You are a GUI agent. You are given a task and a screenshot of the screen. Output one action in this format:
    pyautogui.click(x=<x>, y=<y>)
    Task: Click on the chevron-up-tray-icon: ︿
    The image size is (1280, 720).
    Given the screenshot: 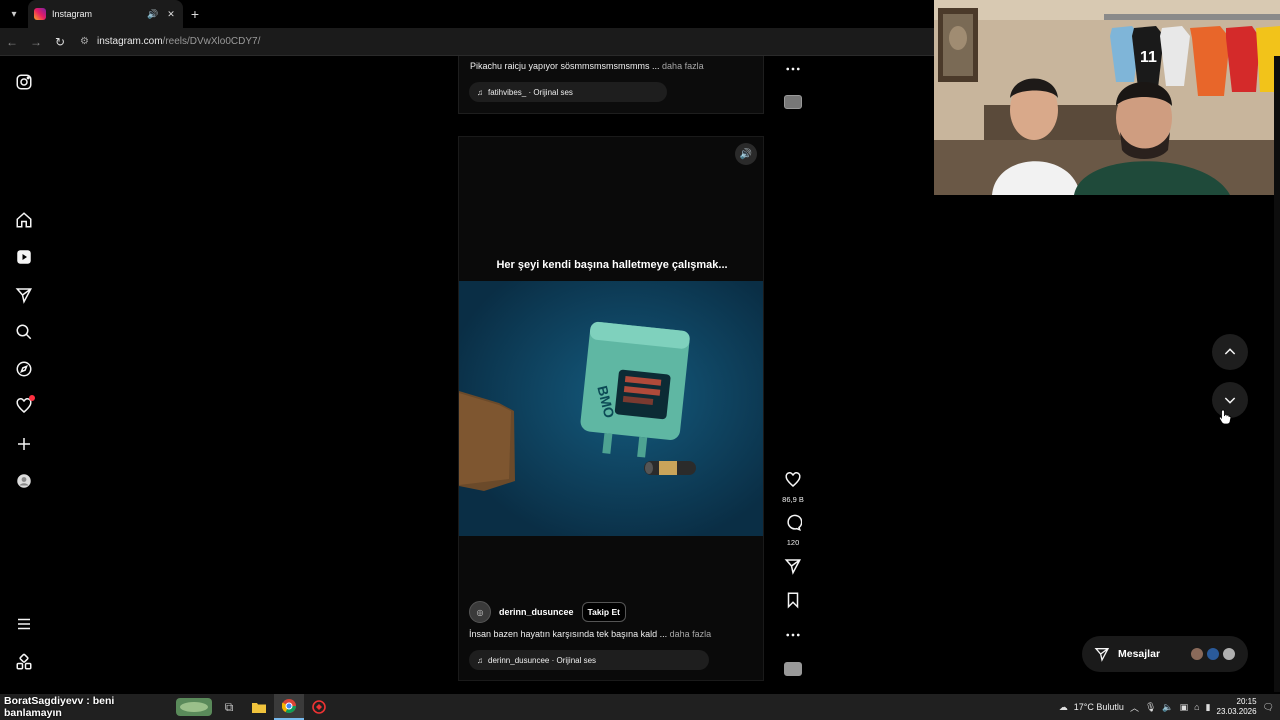 What is the action you would take?
    pyautogui.click(x=1134, y=707)
    